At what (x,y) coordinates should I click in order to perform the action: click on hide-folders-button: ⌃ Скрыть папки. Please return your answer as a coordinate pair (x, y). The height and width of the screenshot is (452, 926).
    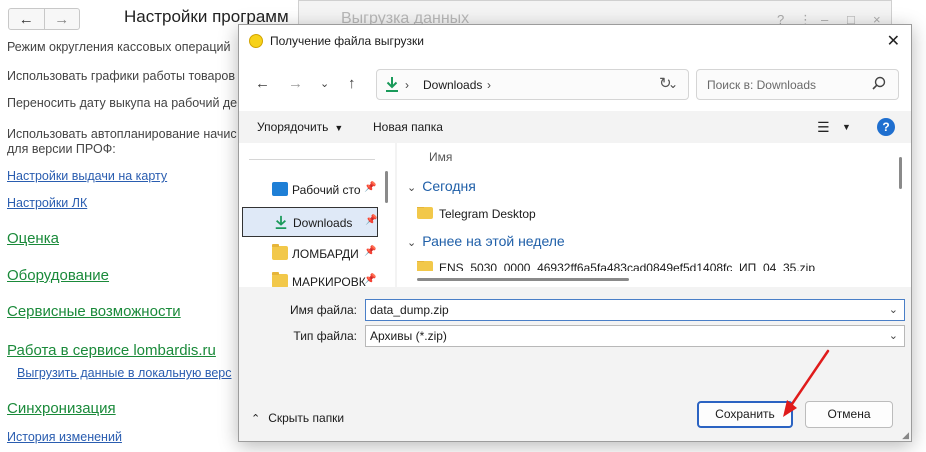
    Looking at the image, I should click on (297, 418).